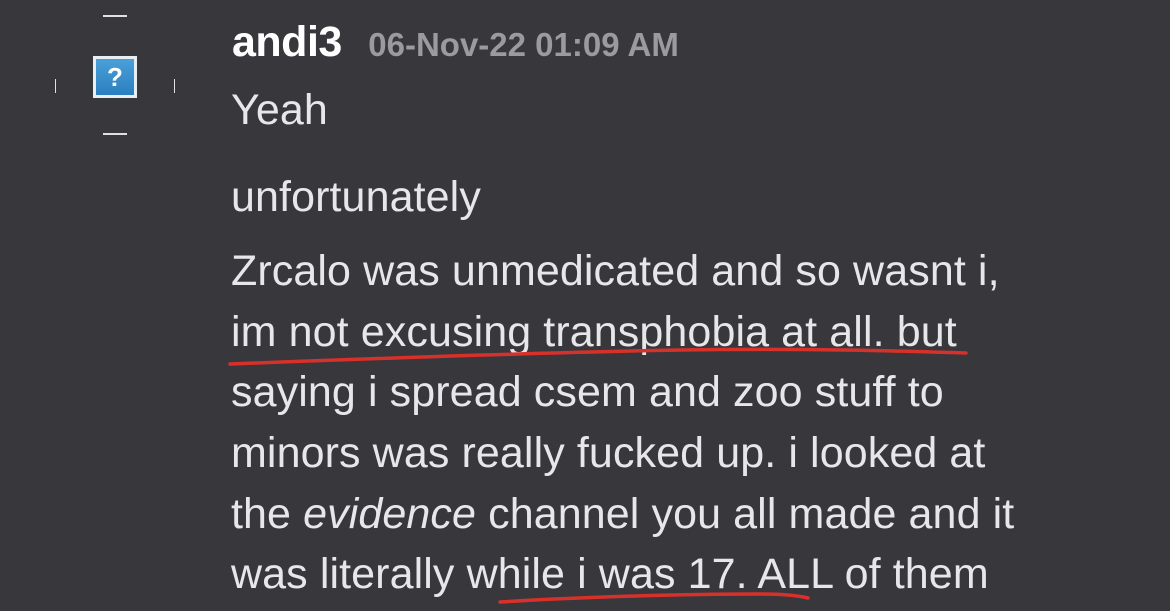 The image size is (1170, 611). Describe the element at coordinates (267, 514) in the screenshot. I see `text-segment: the` at that location.